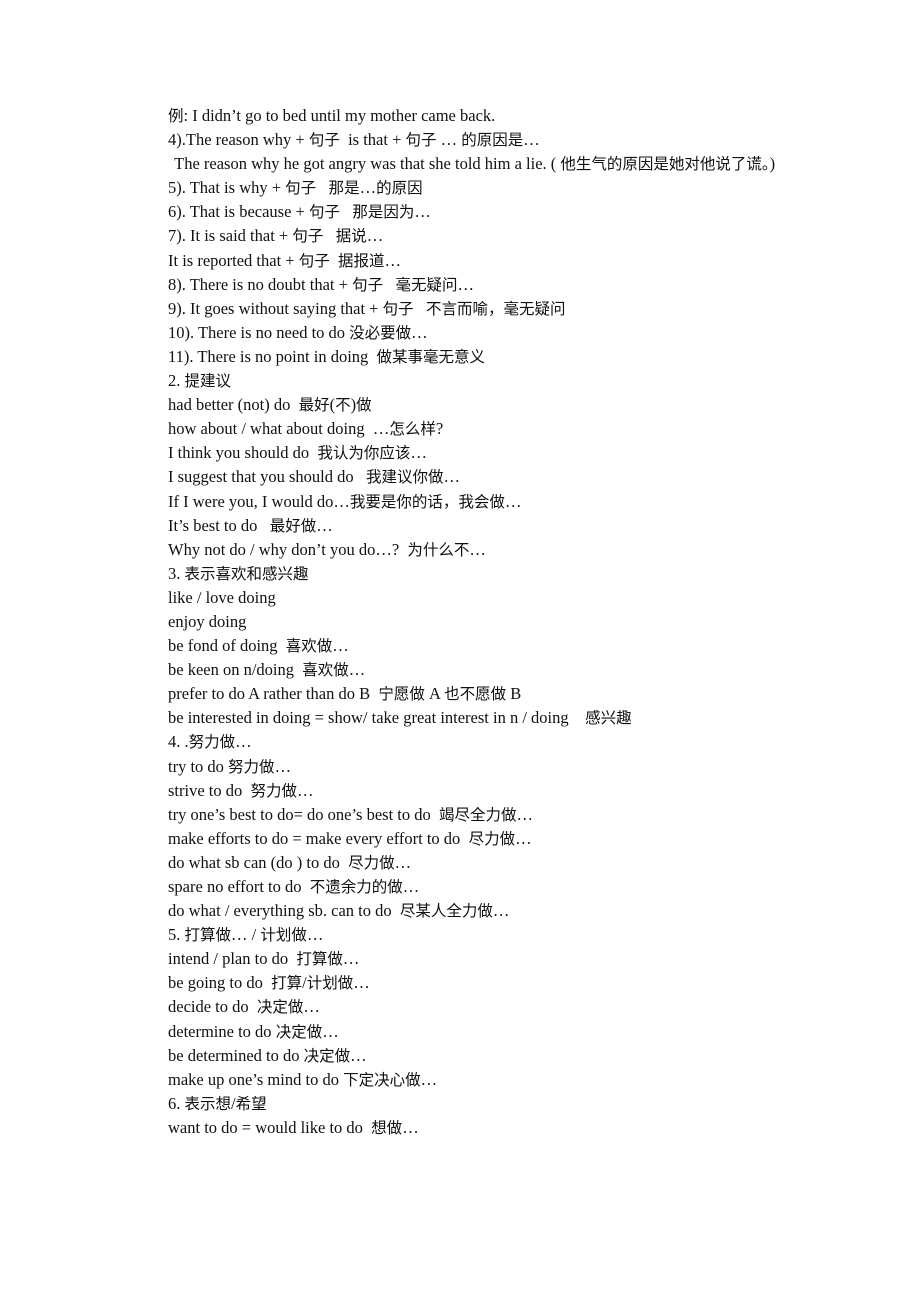 This screenshot has width=920, height=1302. I want to click on cjk-run: 不言而喻，毫无疑问, so click(496, 308).